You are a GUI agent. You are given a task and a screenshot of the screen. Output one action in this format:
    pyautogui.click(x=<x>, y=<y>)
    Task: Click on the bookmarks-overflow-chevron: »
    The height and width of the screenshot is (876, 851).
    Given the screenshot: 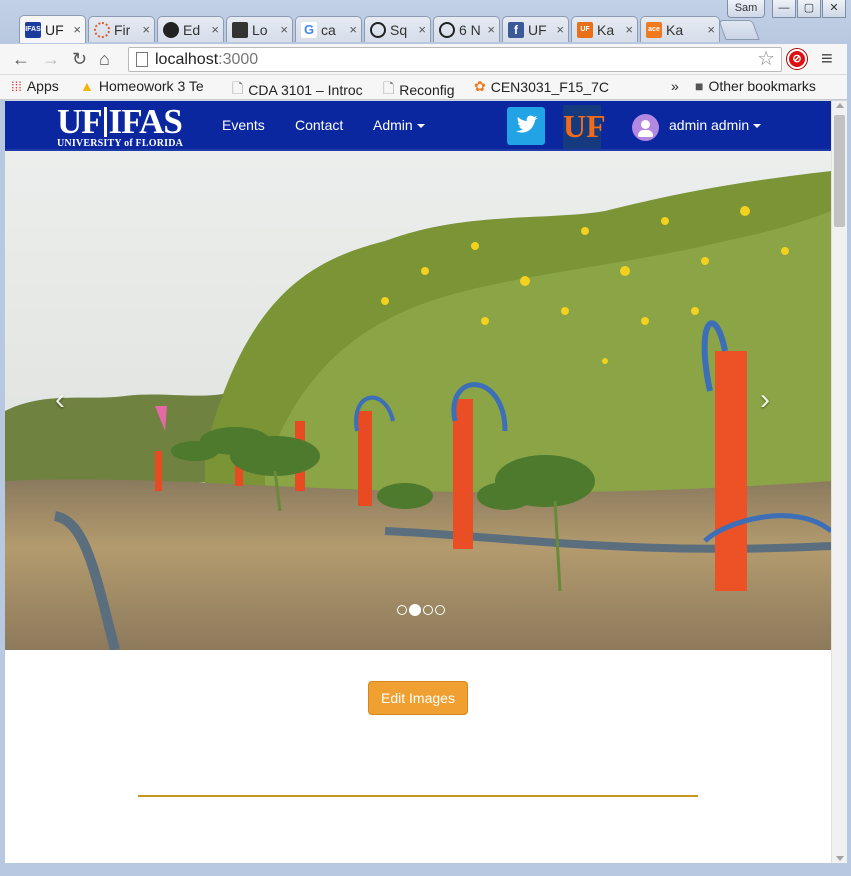 What is the action you would take?
    pyautogui.click(x=675, y=86)
    